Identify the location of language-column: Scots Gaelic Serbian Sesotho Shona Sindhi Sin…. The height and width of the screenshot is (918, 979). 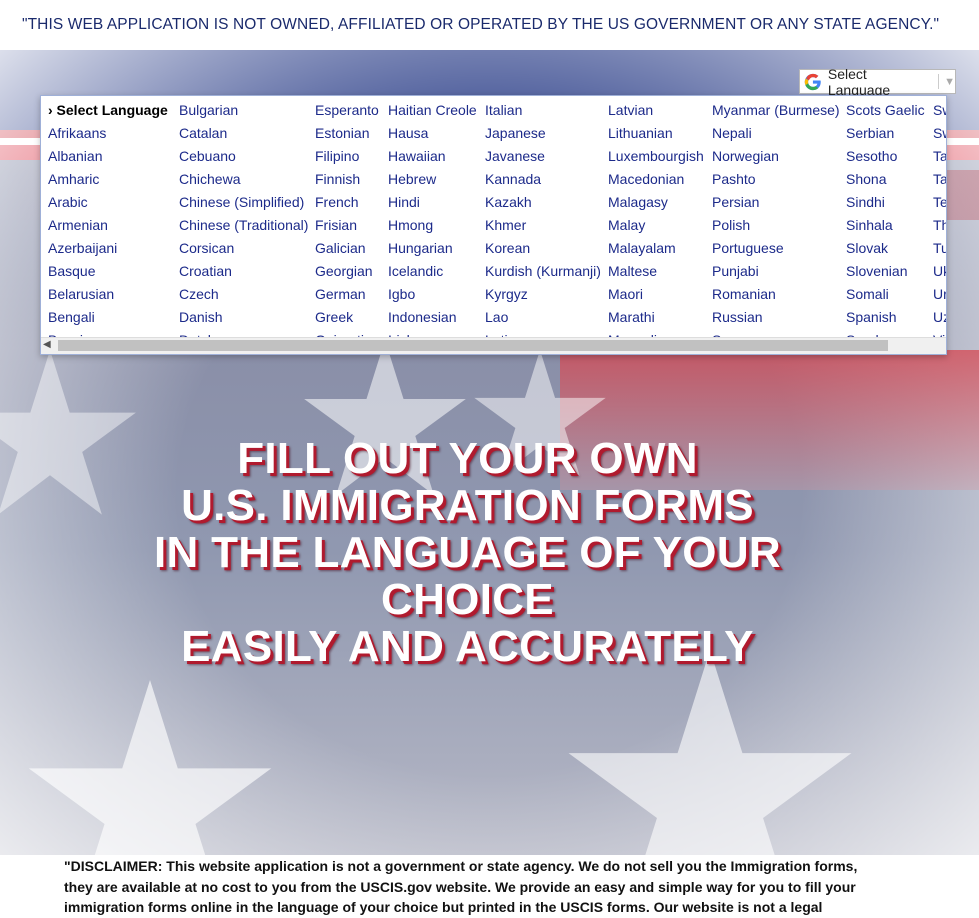
(882, 220).